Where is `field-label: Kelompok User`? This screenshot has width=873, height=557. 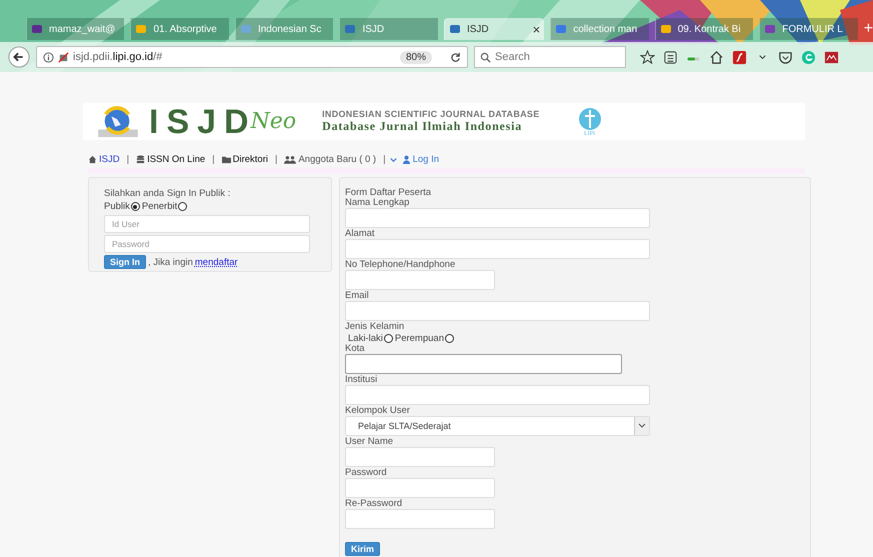
field-label: Kelompok User is located at coordinates (377, 411).